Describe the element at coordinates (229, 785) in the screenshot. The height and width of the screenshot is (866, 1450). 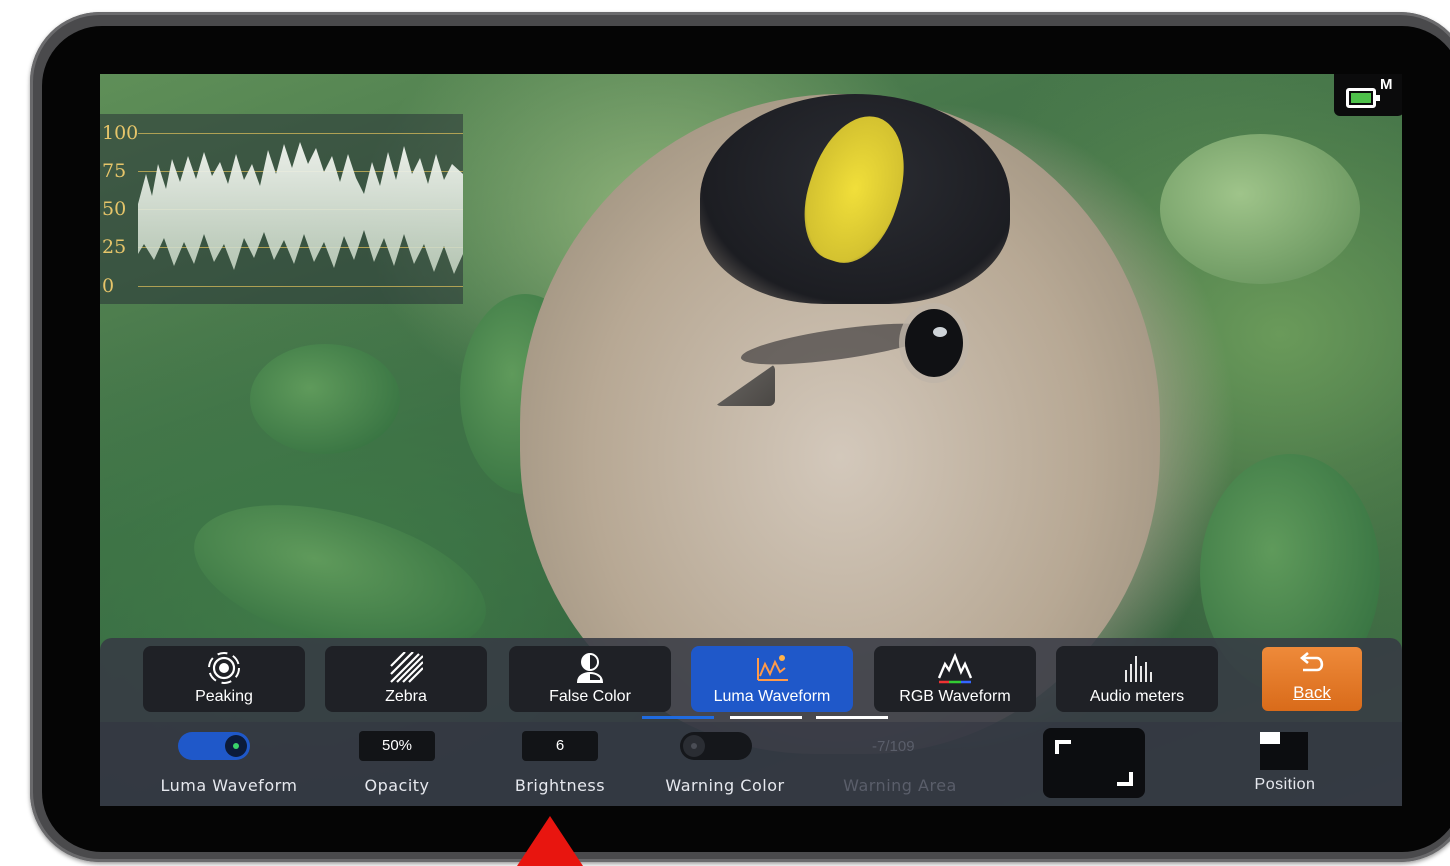
I see `luma-waveform-setting-label: Luma Waveform` at that location.